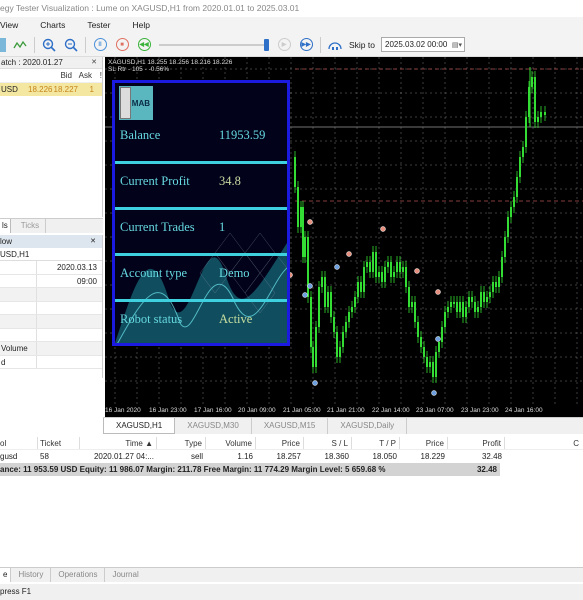 The image size is (583, 600). I want to click on mab-row-account-type: Account type Demo, so click(185, 273).